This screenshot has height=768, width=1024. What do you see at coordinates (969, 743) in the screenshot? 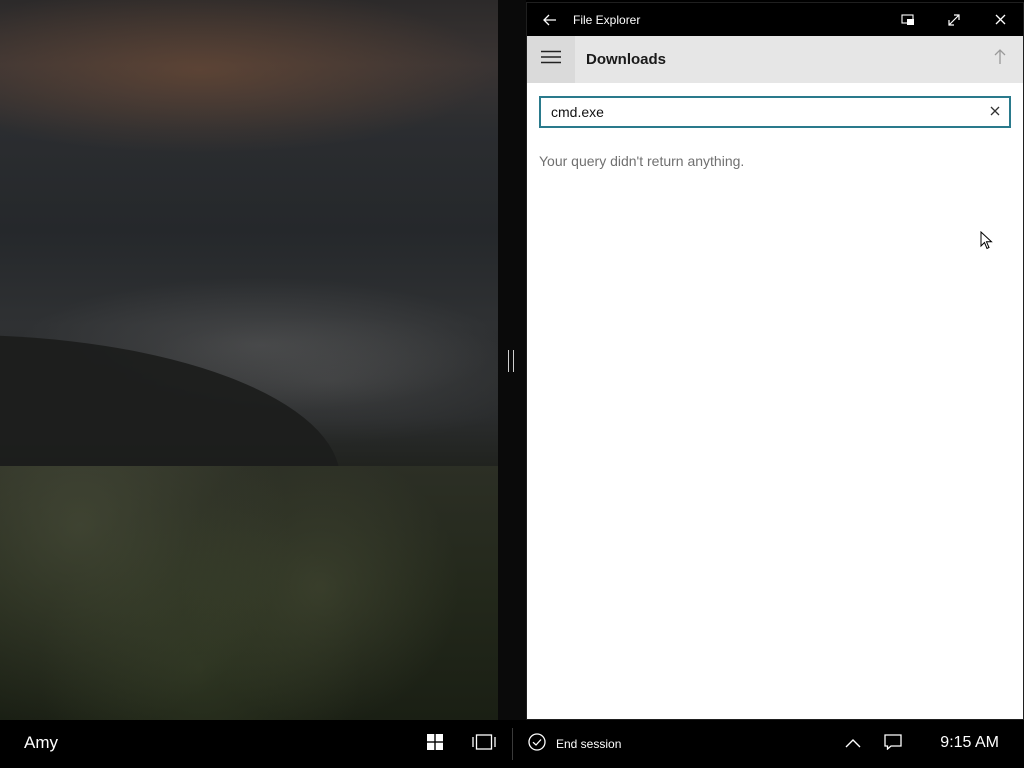
I see `taskbar-clock: 9:15 AM` at bounding box center [969, 743].